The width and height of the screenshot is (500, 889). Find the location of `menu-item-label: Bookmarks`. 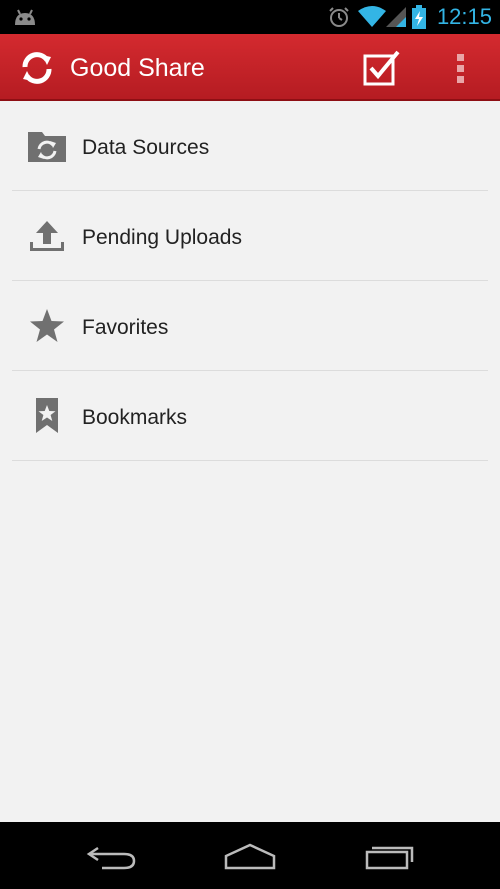

menu-item-label: Bookmarks is located at coordinates (135, 417).